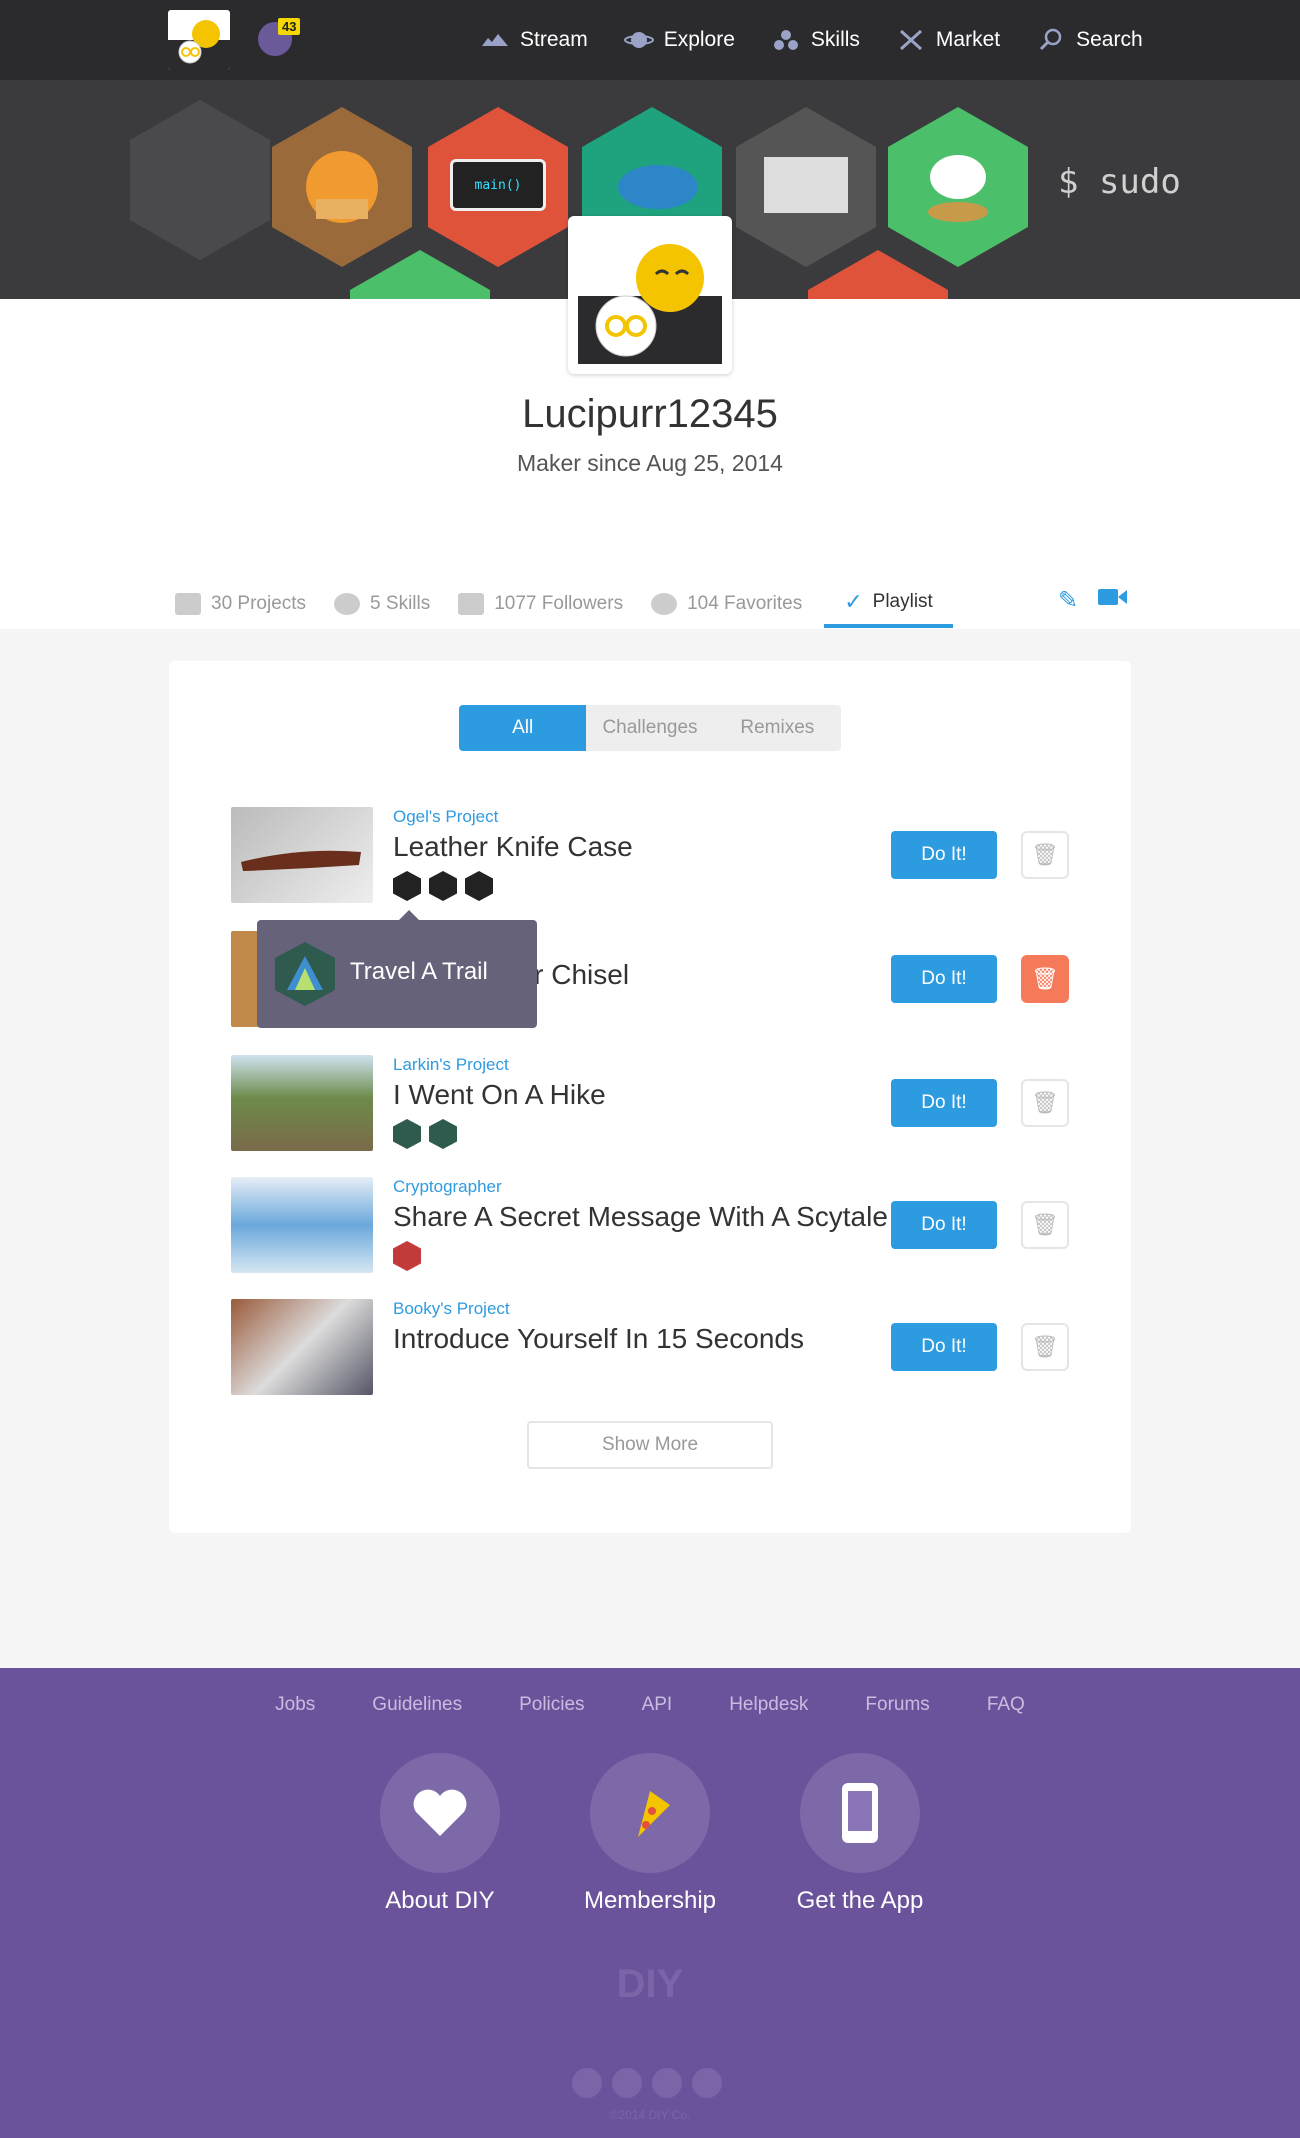  What do you see at coordinates (397, 969) in the screenshot?
I see `badge-tooltip: Travel A Trail` at bounding box center [397, 969].